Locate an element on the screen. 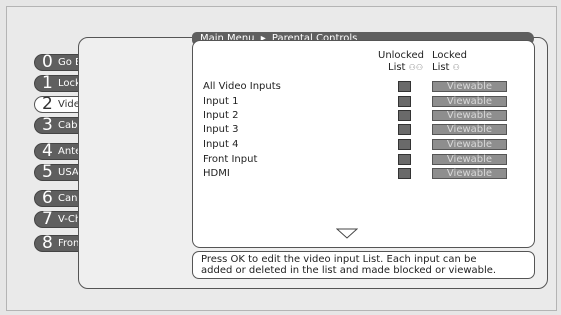  locked-list-header: Locked List ⚇ is located at coordinates (449, 62).